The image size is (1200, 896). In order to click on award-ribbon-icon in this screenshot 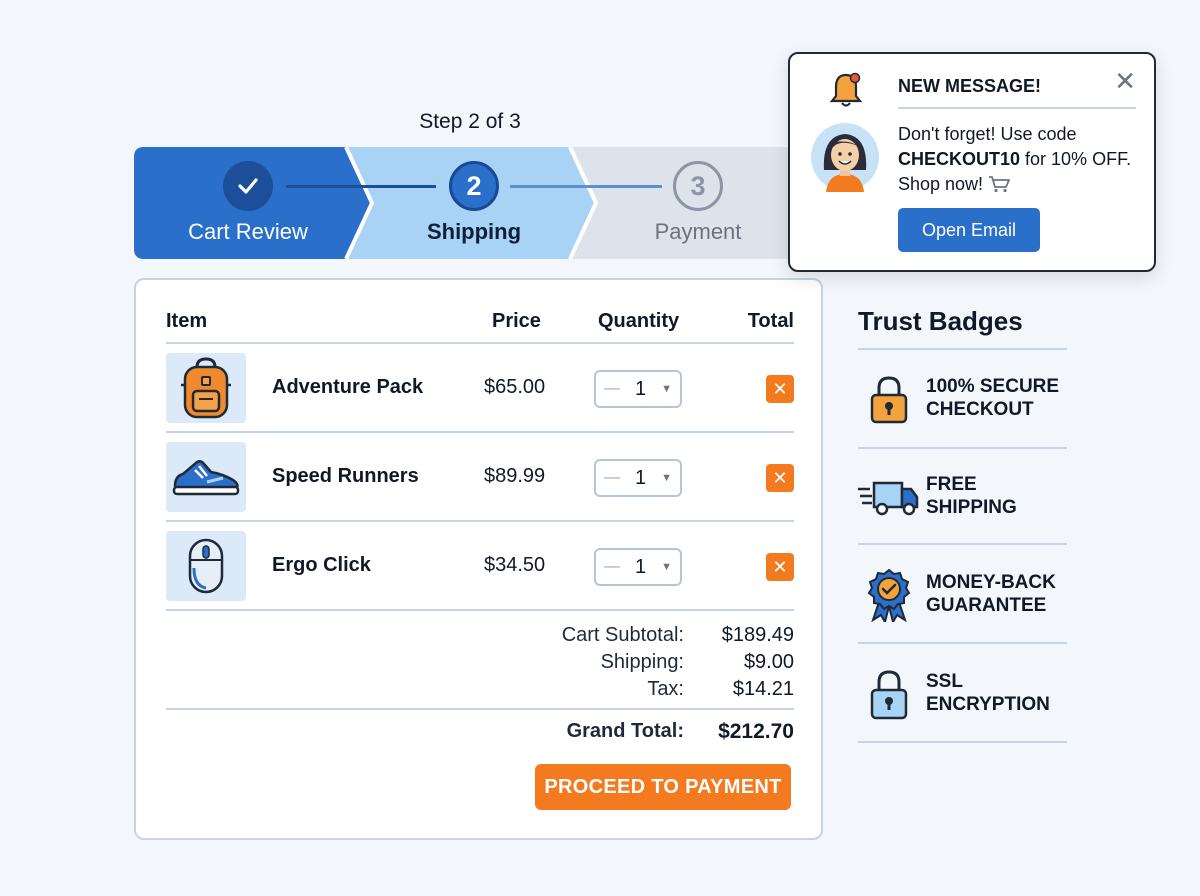, I will do `click(889, 595)`.